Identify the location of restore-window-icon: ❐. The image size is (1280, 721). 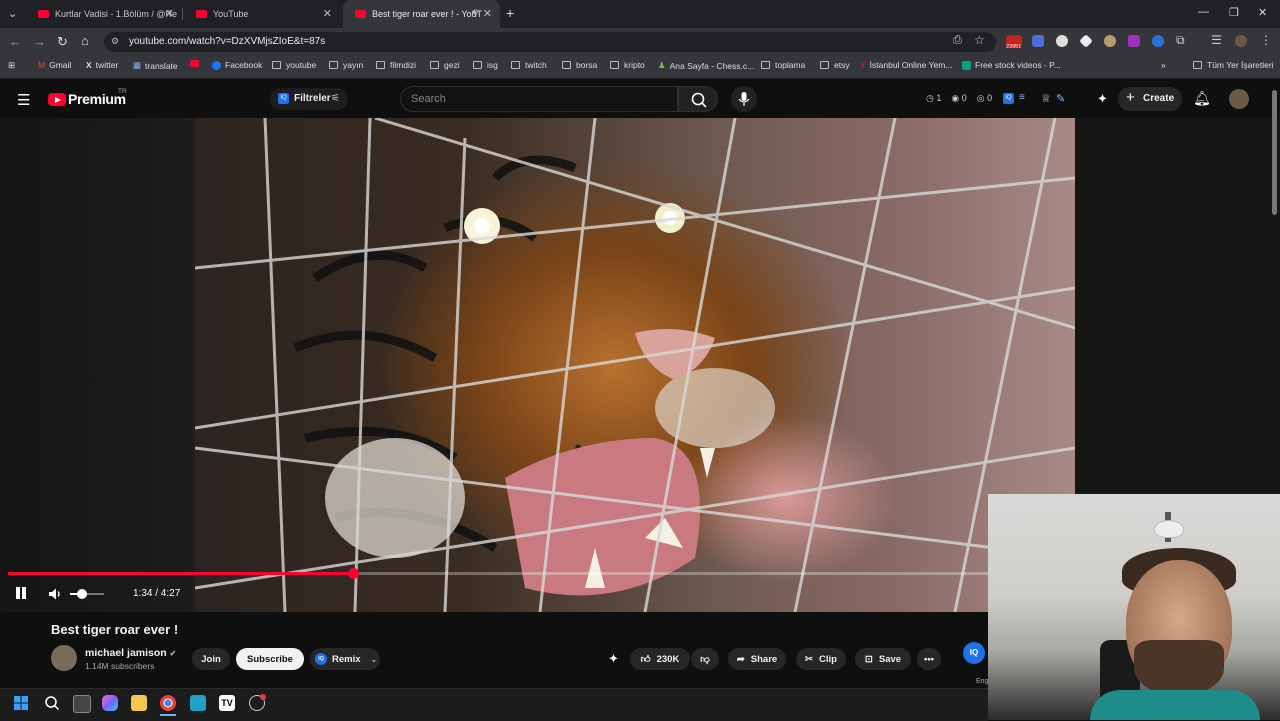
(1234, 12).